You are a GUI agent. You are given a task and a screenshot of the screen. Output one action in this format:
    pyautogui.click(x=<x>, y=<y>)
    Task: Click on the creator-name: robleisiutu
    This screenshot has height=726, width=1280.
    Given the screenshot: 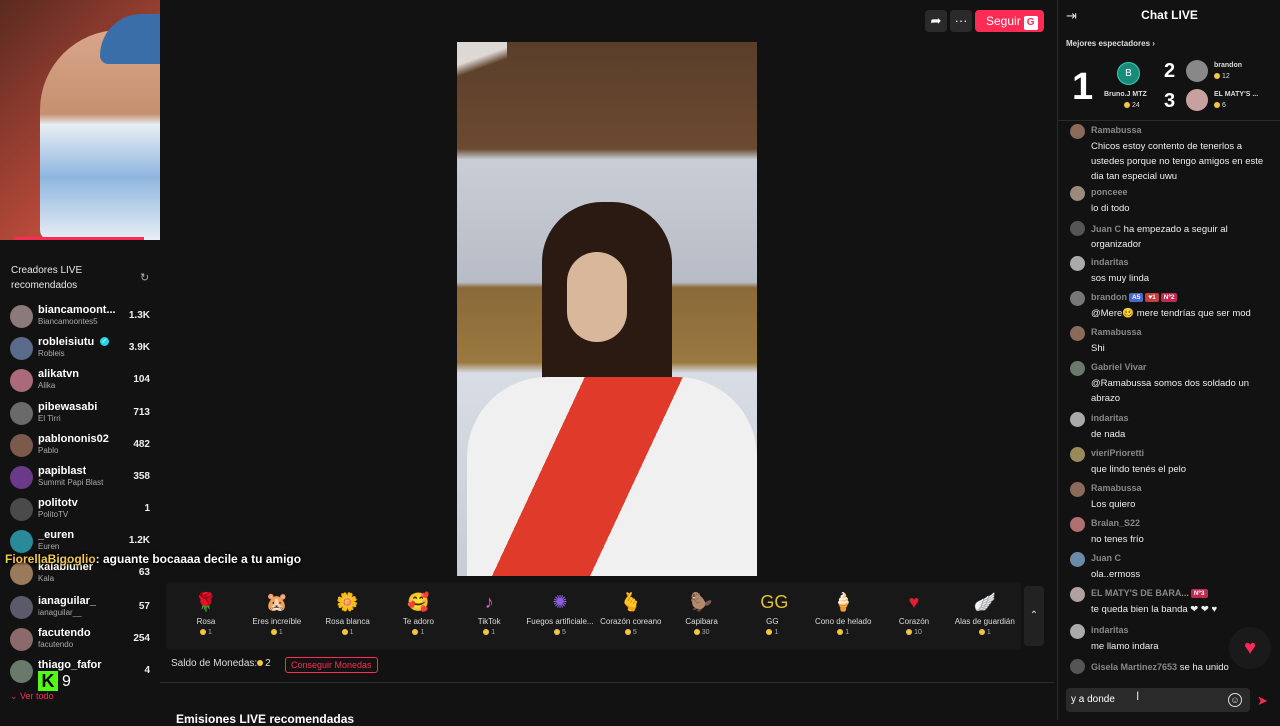 What is the action you would take?
    pyautogui.click(x=66, y=342)
    